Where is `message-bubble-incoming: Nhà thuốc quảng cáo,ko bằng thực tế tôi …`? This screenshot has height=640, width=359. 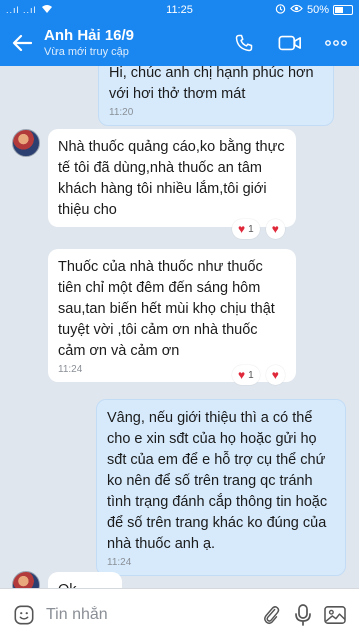
message-bubble-incoming: Nhà thuốc quảng cáo,ko bằng thực tế tôi … is located at coordinates (172, 178).